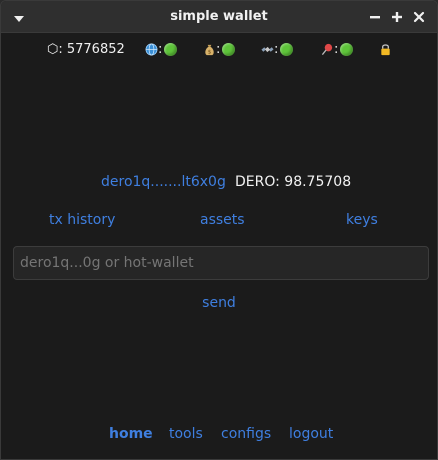  Describe the element at coordinates (327, 49) in the screenshot. I see `push-pin-icon` at that location.